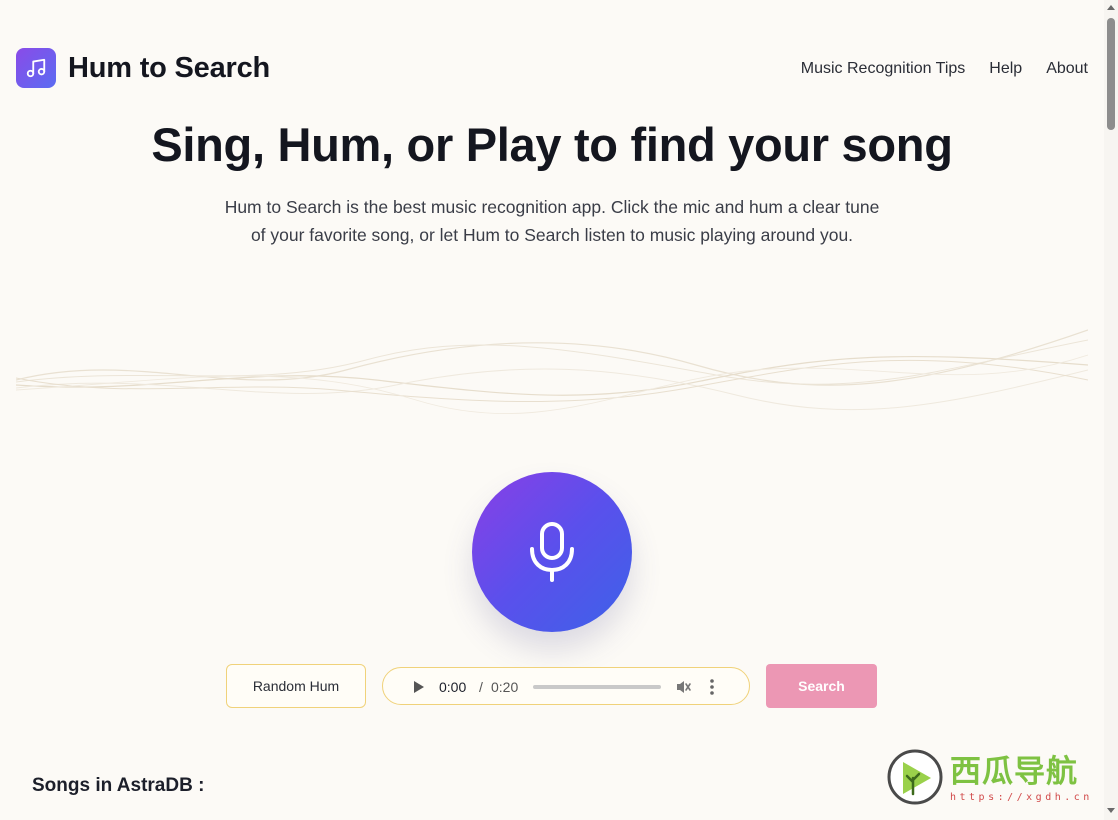 The height and width of the screenshot is (820, 1118). What do you see at coordinates (915, 777) in the screenshot?
I see `watermark-logo` at bounding box center [915, 777].